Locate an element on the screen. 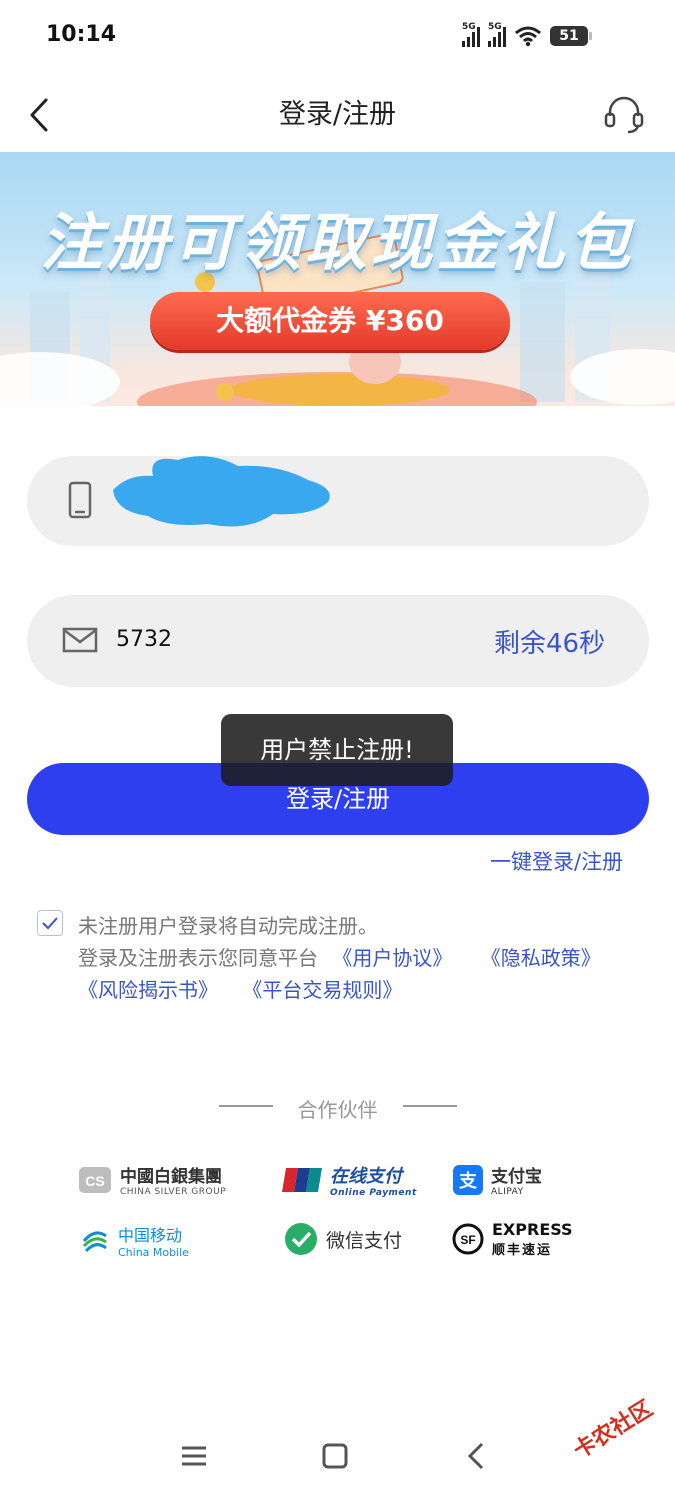 The height and width of the screenshot is (1500, 675). agreement-line-2: 登录及注册表示您同意平台 《用户协议》 《隐私政策》 is located at coordinates (339, 956).